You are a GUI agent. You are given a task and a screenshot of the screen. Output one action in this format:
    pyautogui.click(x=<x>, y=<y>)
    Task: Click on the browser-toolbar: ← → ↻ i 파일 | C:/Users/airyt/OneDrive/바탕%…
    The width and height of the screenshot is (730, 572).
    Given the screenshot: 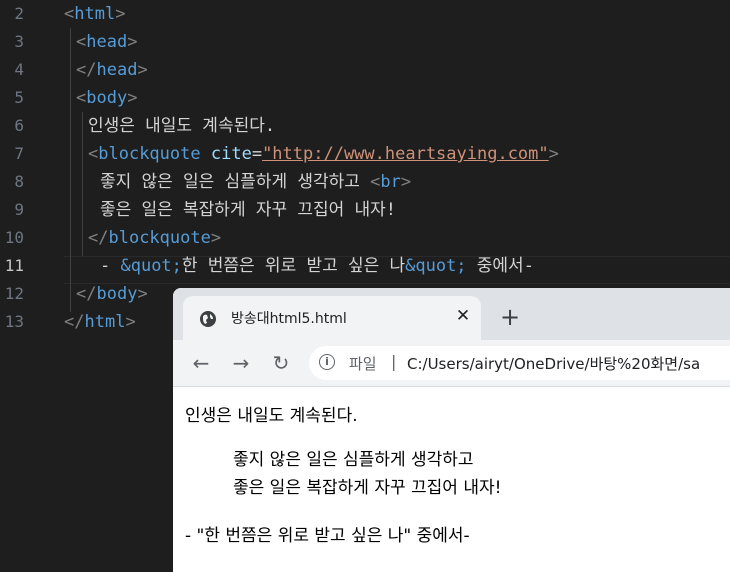 What is the action you would take?
    pyautogui.click(x=451, y=363)
    